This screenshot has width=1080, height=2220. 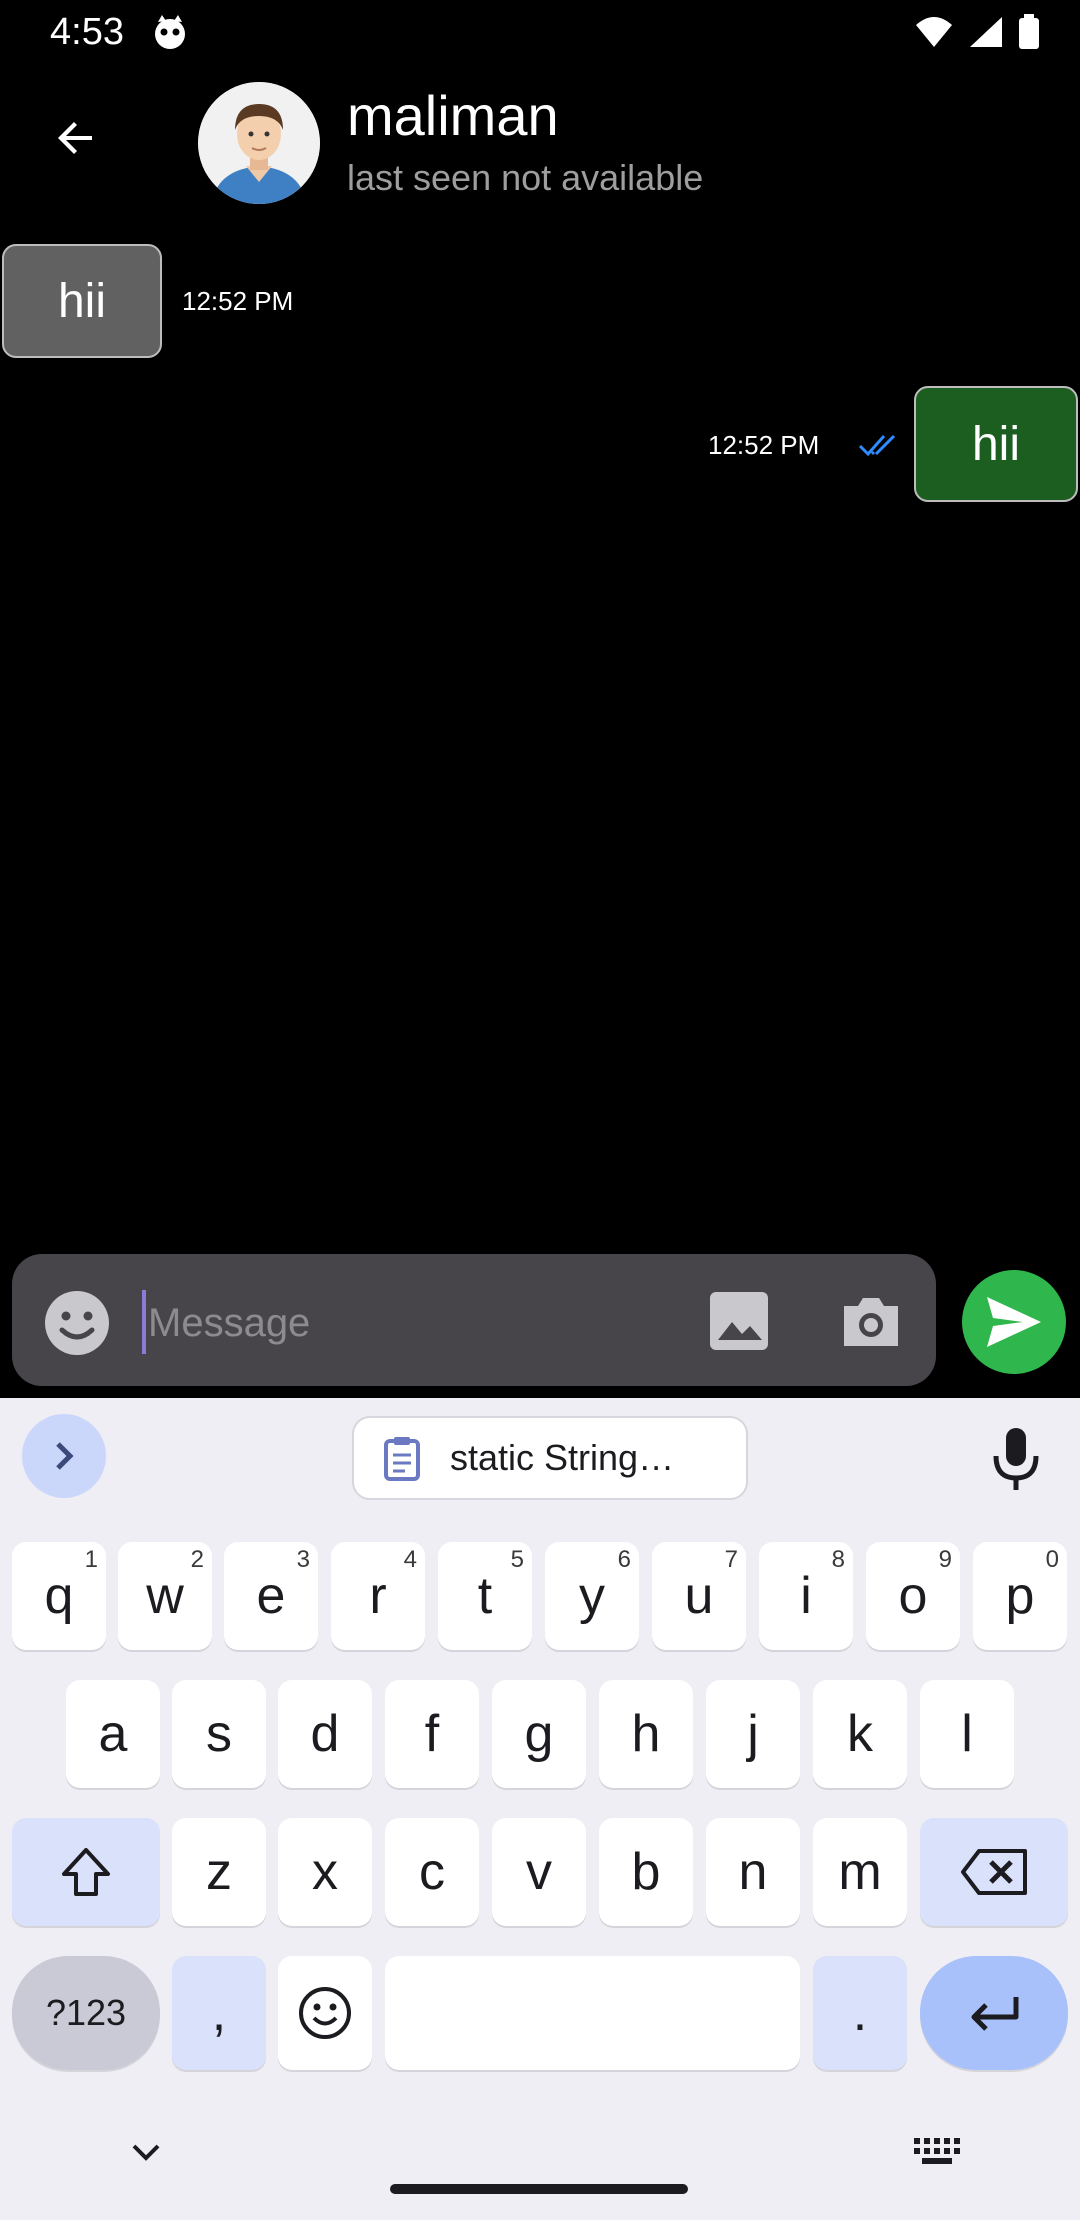 What do you see at coordinates (764, 445) in the screenshot?
I see `outgoing-message-time: 12:52 PM` at bounding box center [764, 445].